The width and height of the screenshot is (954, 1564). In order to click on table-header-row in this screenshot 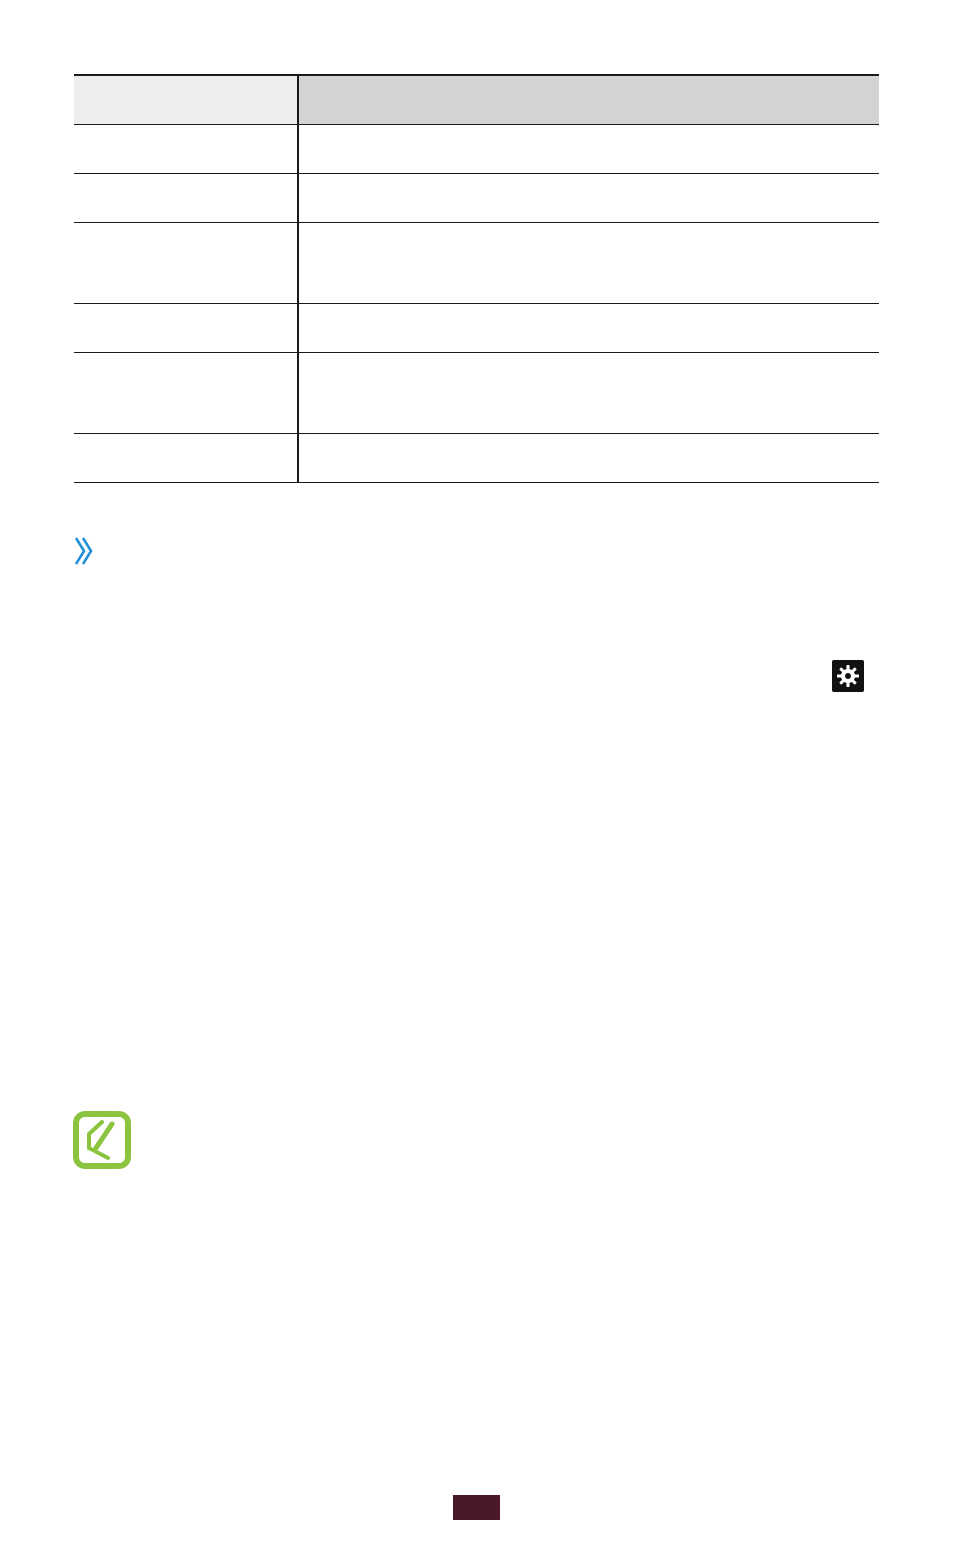, I will do `click(476, 99)`.